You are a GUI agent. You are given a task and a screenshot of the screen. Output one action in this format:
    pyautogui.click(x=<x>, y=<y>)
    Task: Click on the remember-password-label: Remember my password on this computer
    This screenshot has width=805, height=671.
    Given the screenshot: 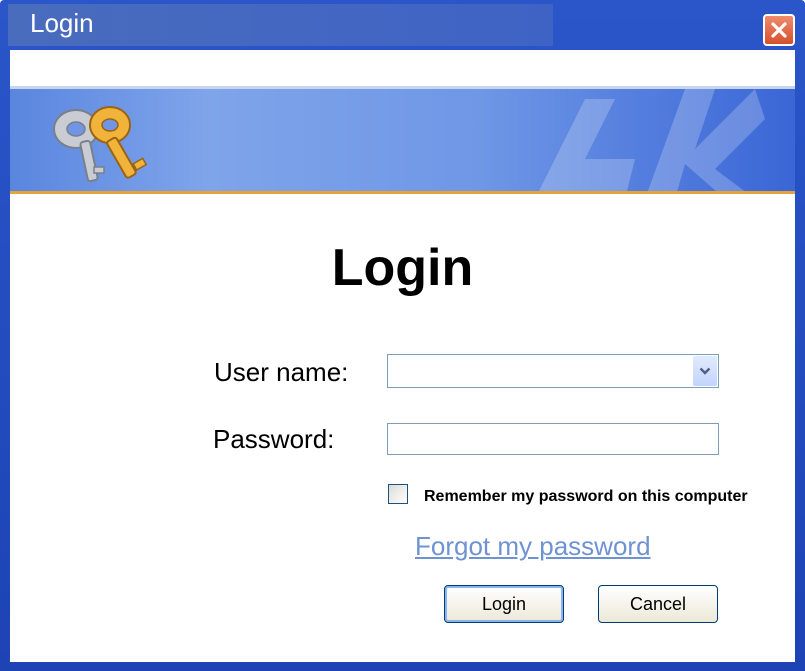 What is the action you would take?
    pyautogui.click(x=586, y=497)
    